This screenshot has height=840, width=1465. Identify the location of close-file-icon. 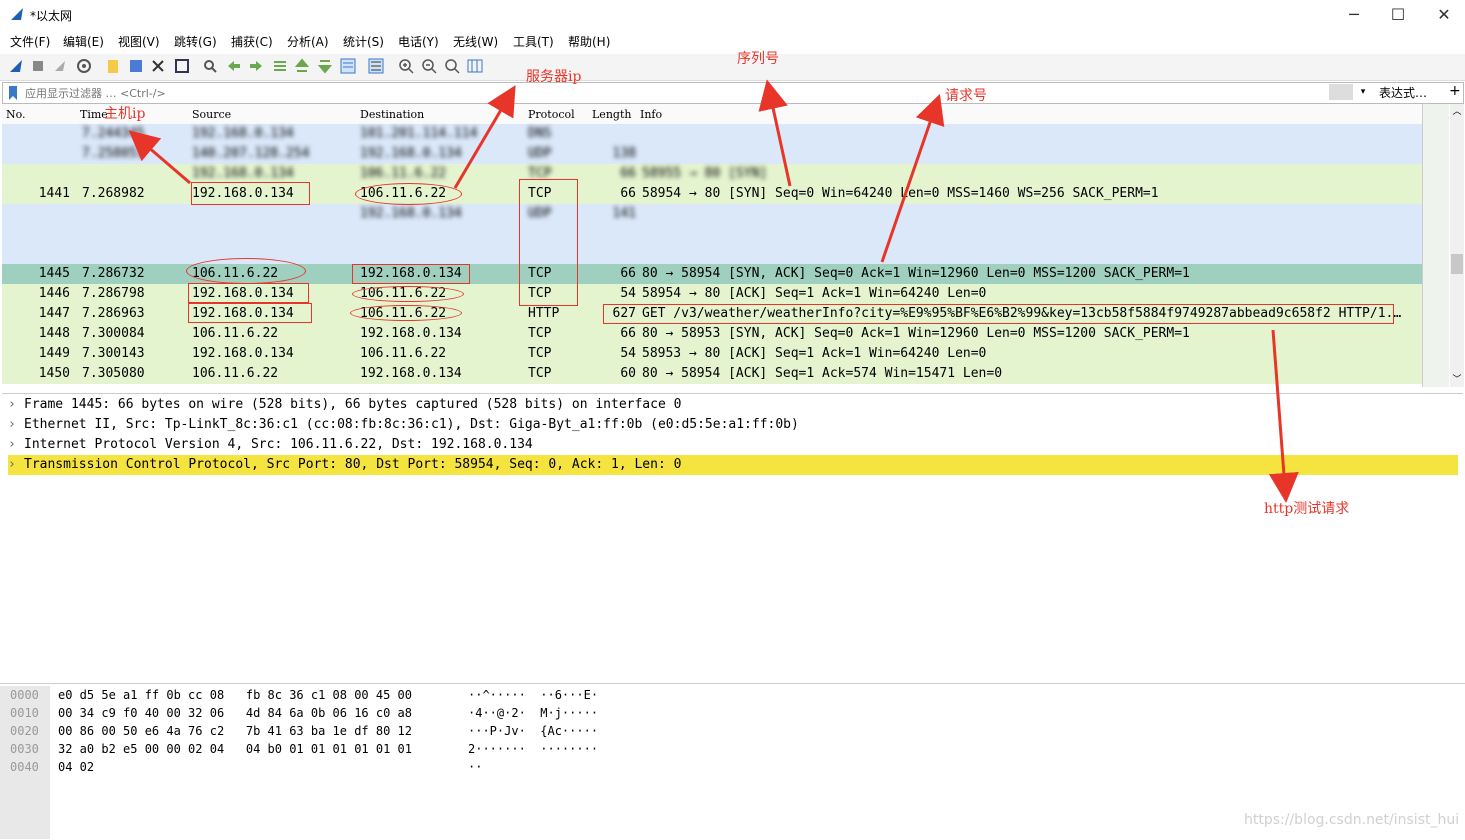
(158, 66).